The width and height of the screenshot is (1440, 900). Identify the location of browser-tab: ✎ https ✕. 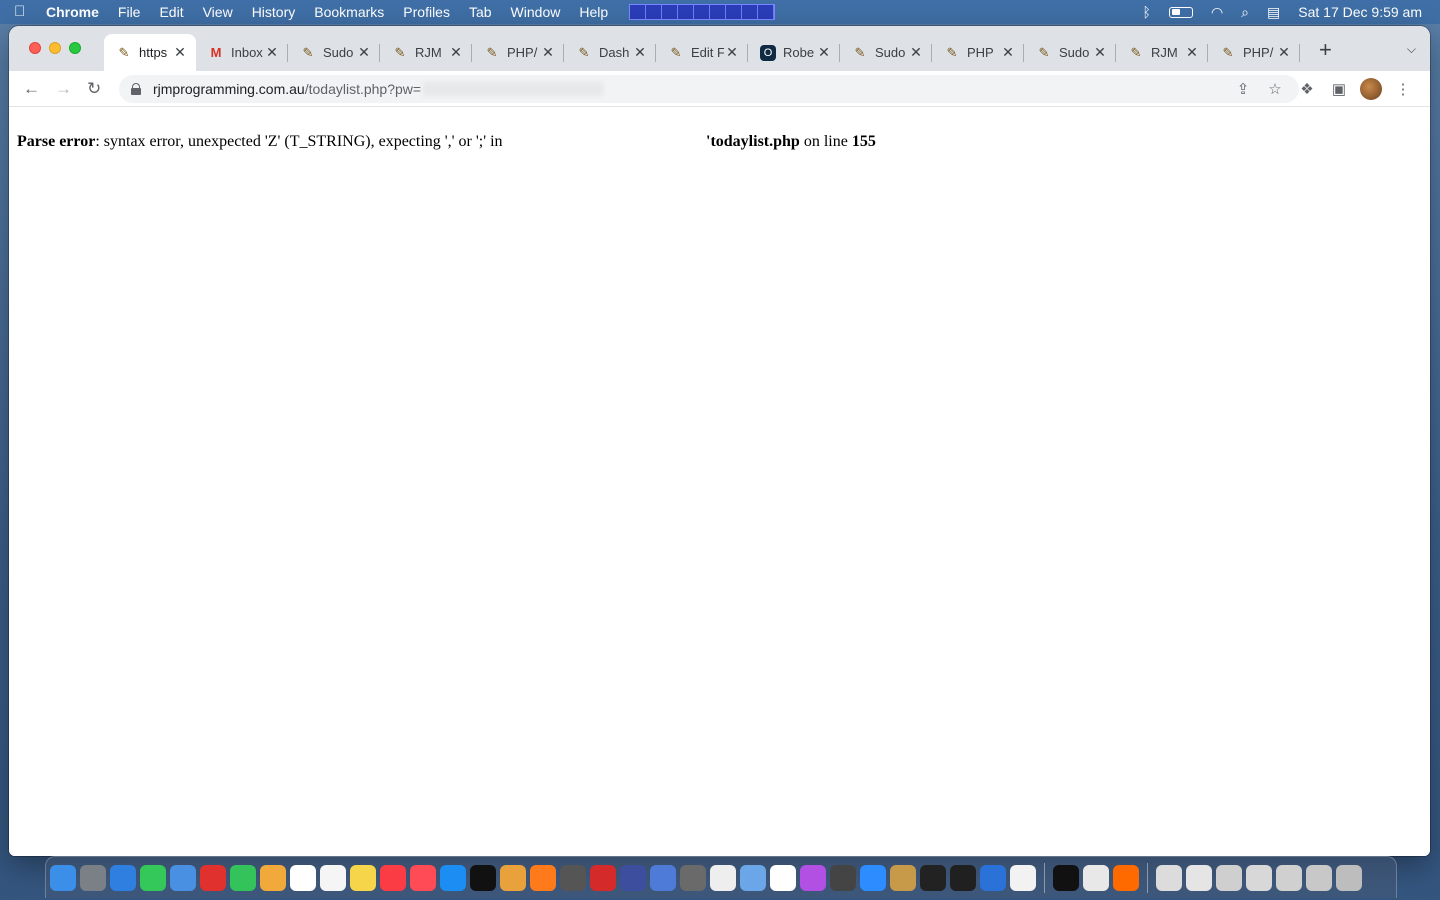
(150, 52).